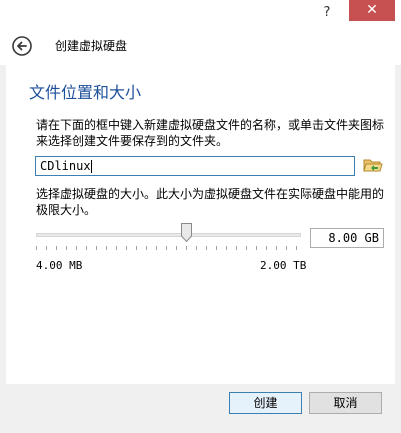 Image resolution: width=401 pixels, height=433 pixels. Describe the element at coordinates (265, 403) in the screenshot. I see `create-button: 创建` at that location.